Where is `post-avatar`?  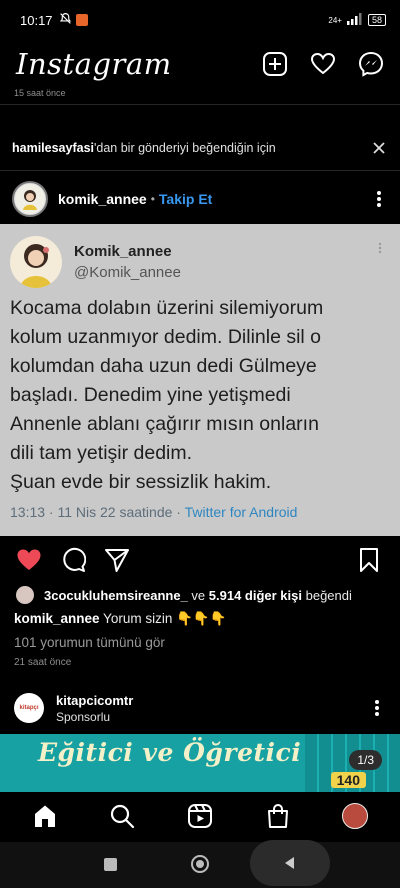 post-avatar is located at coordinates (30, 199).